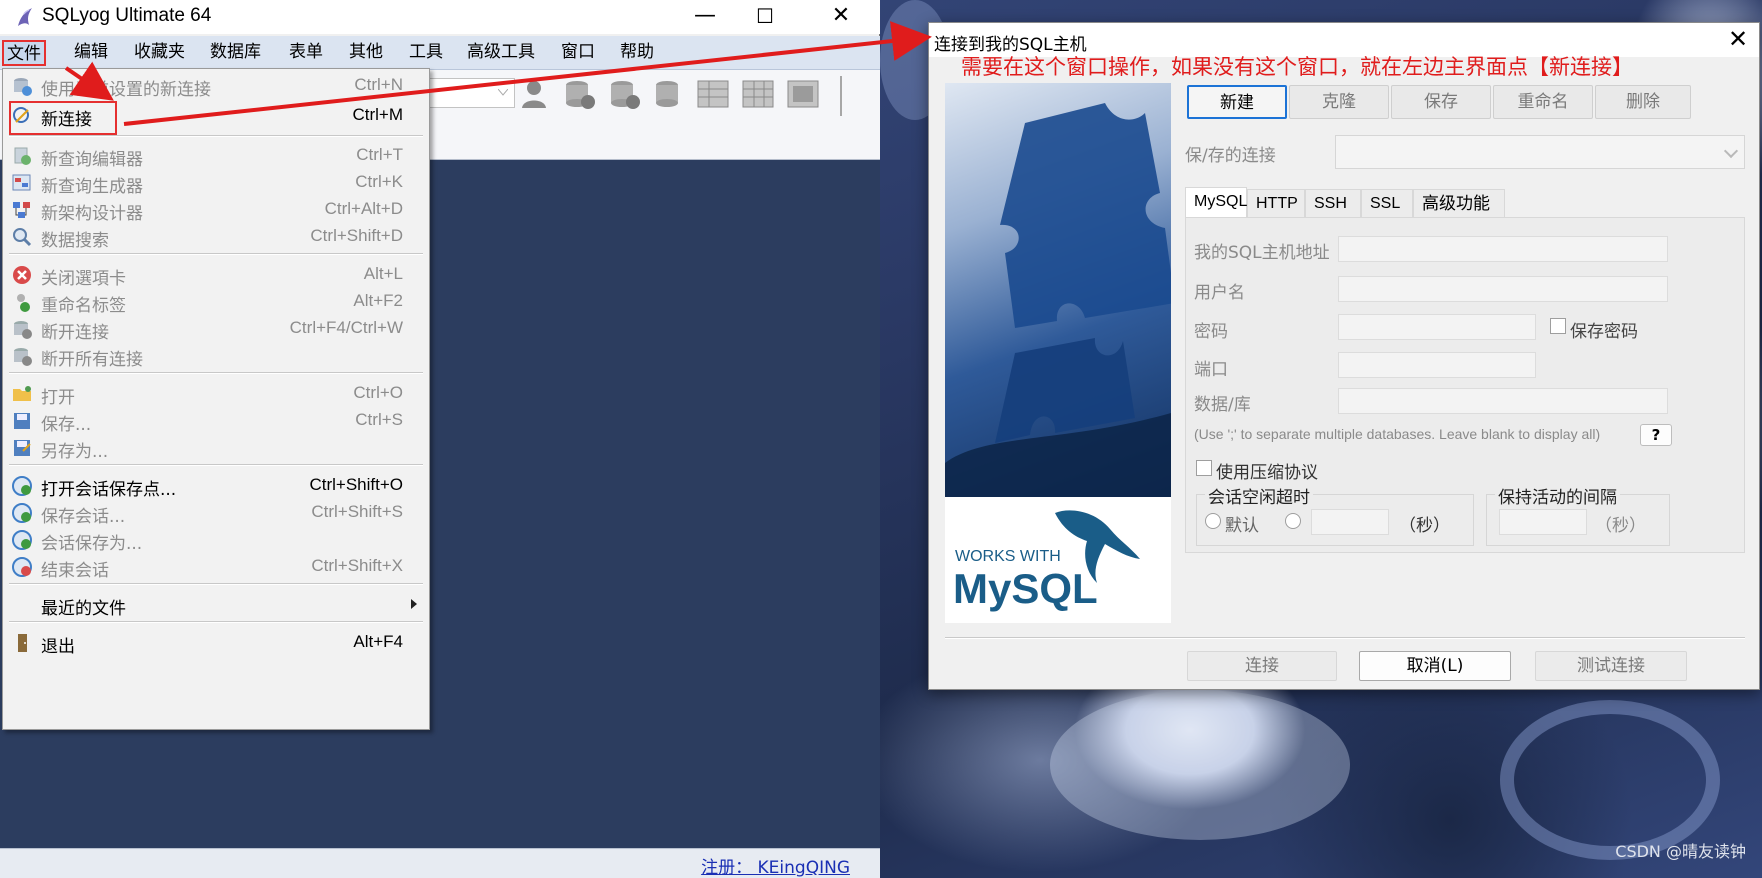  What do you see at coordinates (1276, 204) in the screenshot?
I see `tab-http: HTTP` at bounding box center [1276, 204].